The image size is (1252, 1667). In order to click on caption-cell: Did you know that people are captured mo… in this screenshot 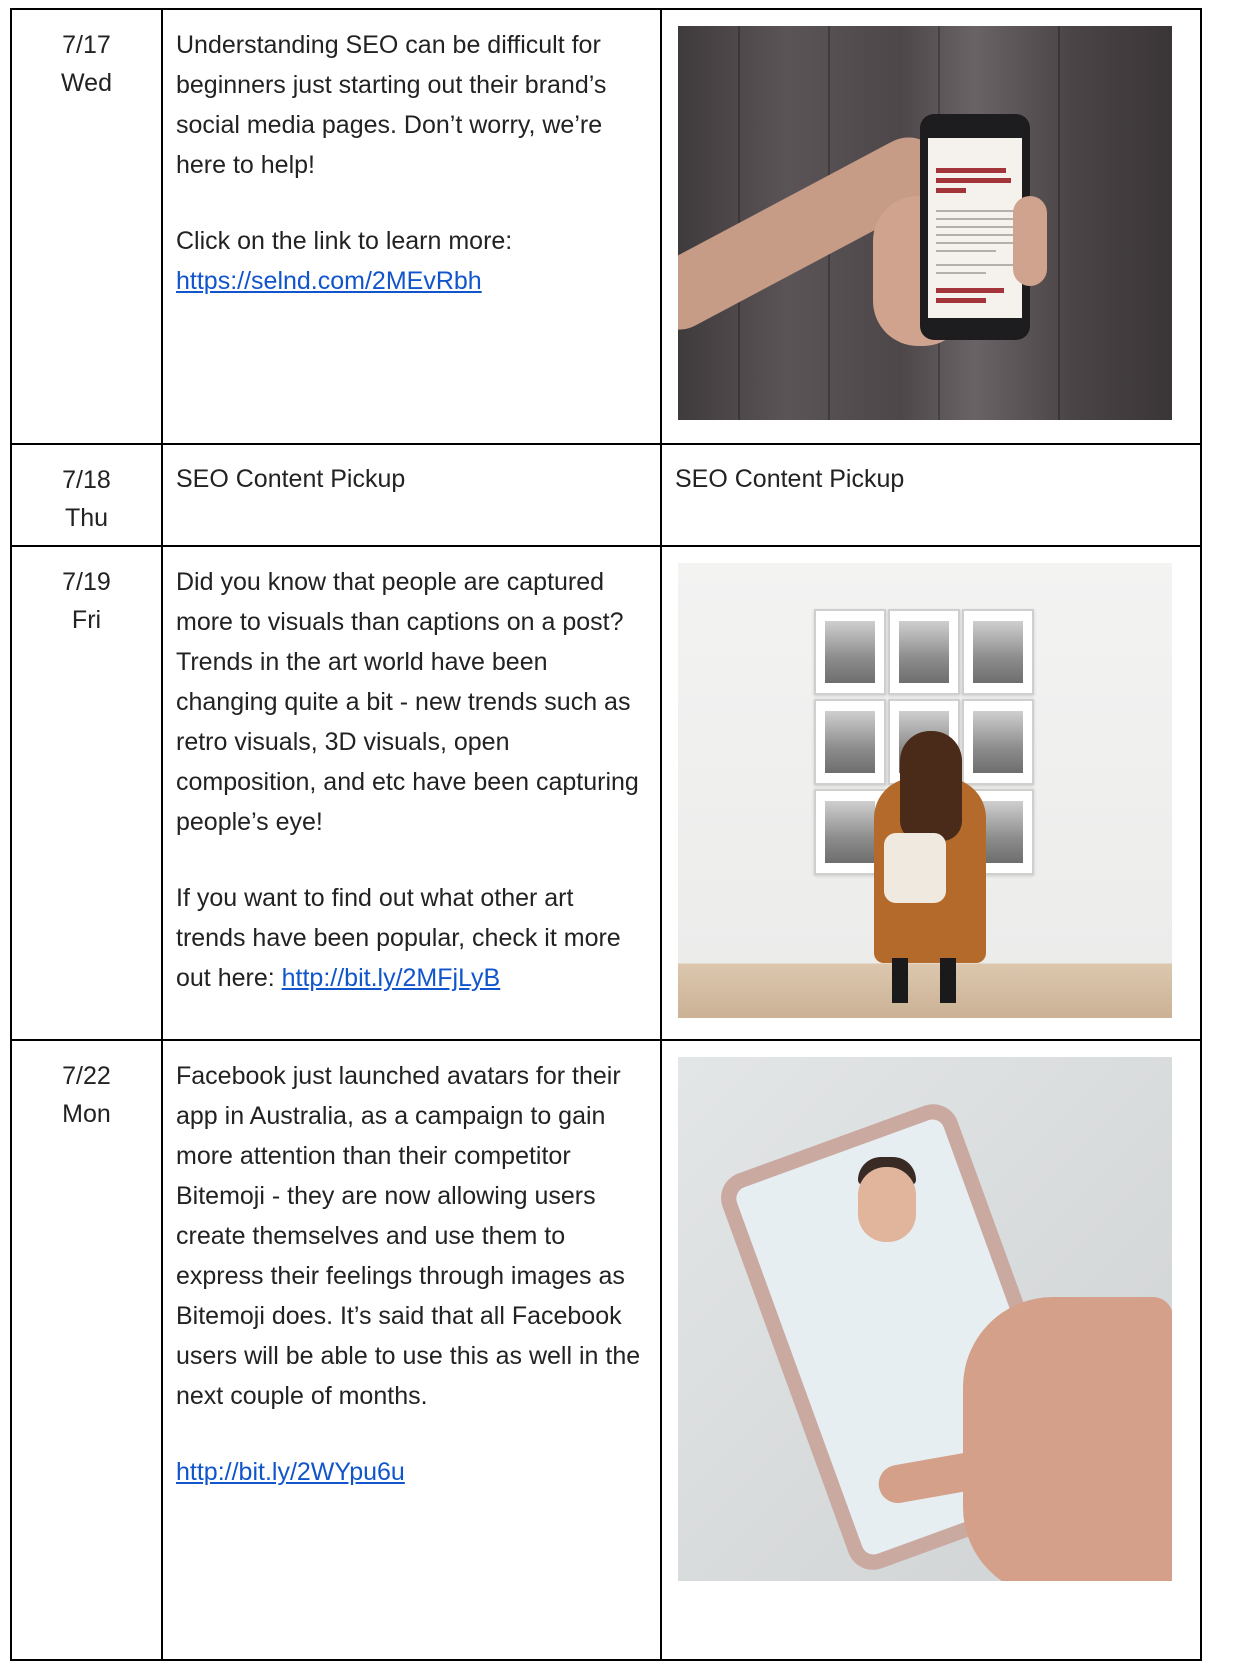, I will do `click(411, 793)`.